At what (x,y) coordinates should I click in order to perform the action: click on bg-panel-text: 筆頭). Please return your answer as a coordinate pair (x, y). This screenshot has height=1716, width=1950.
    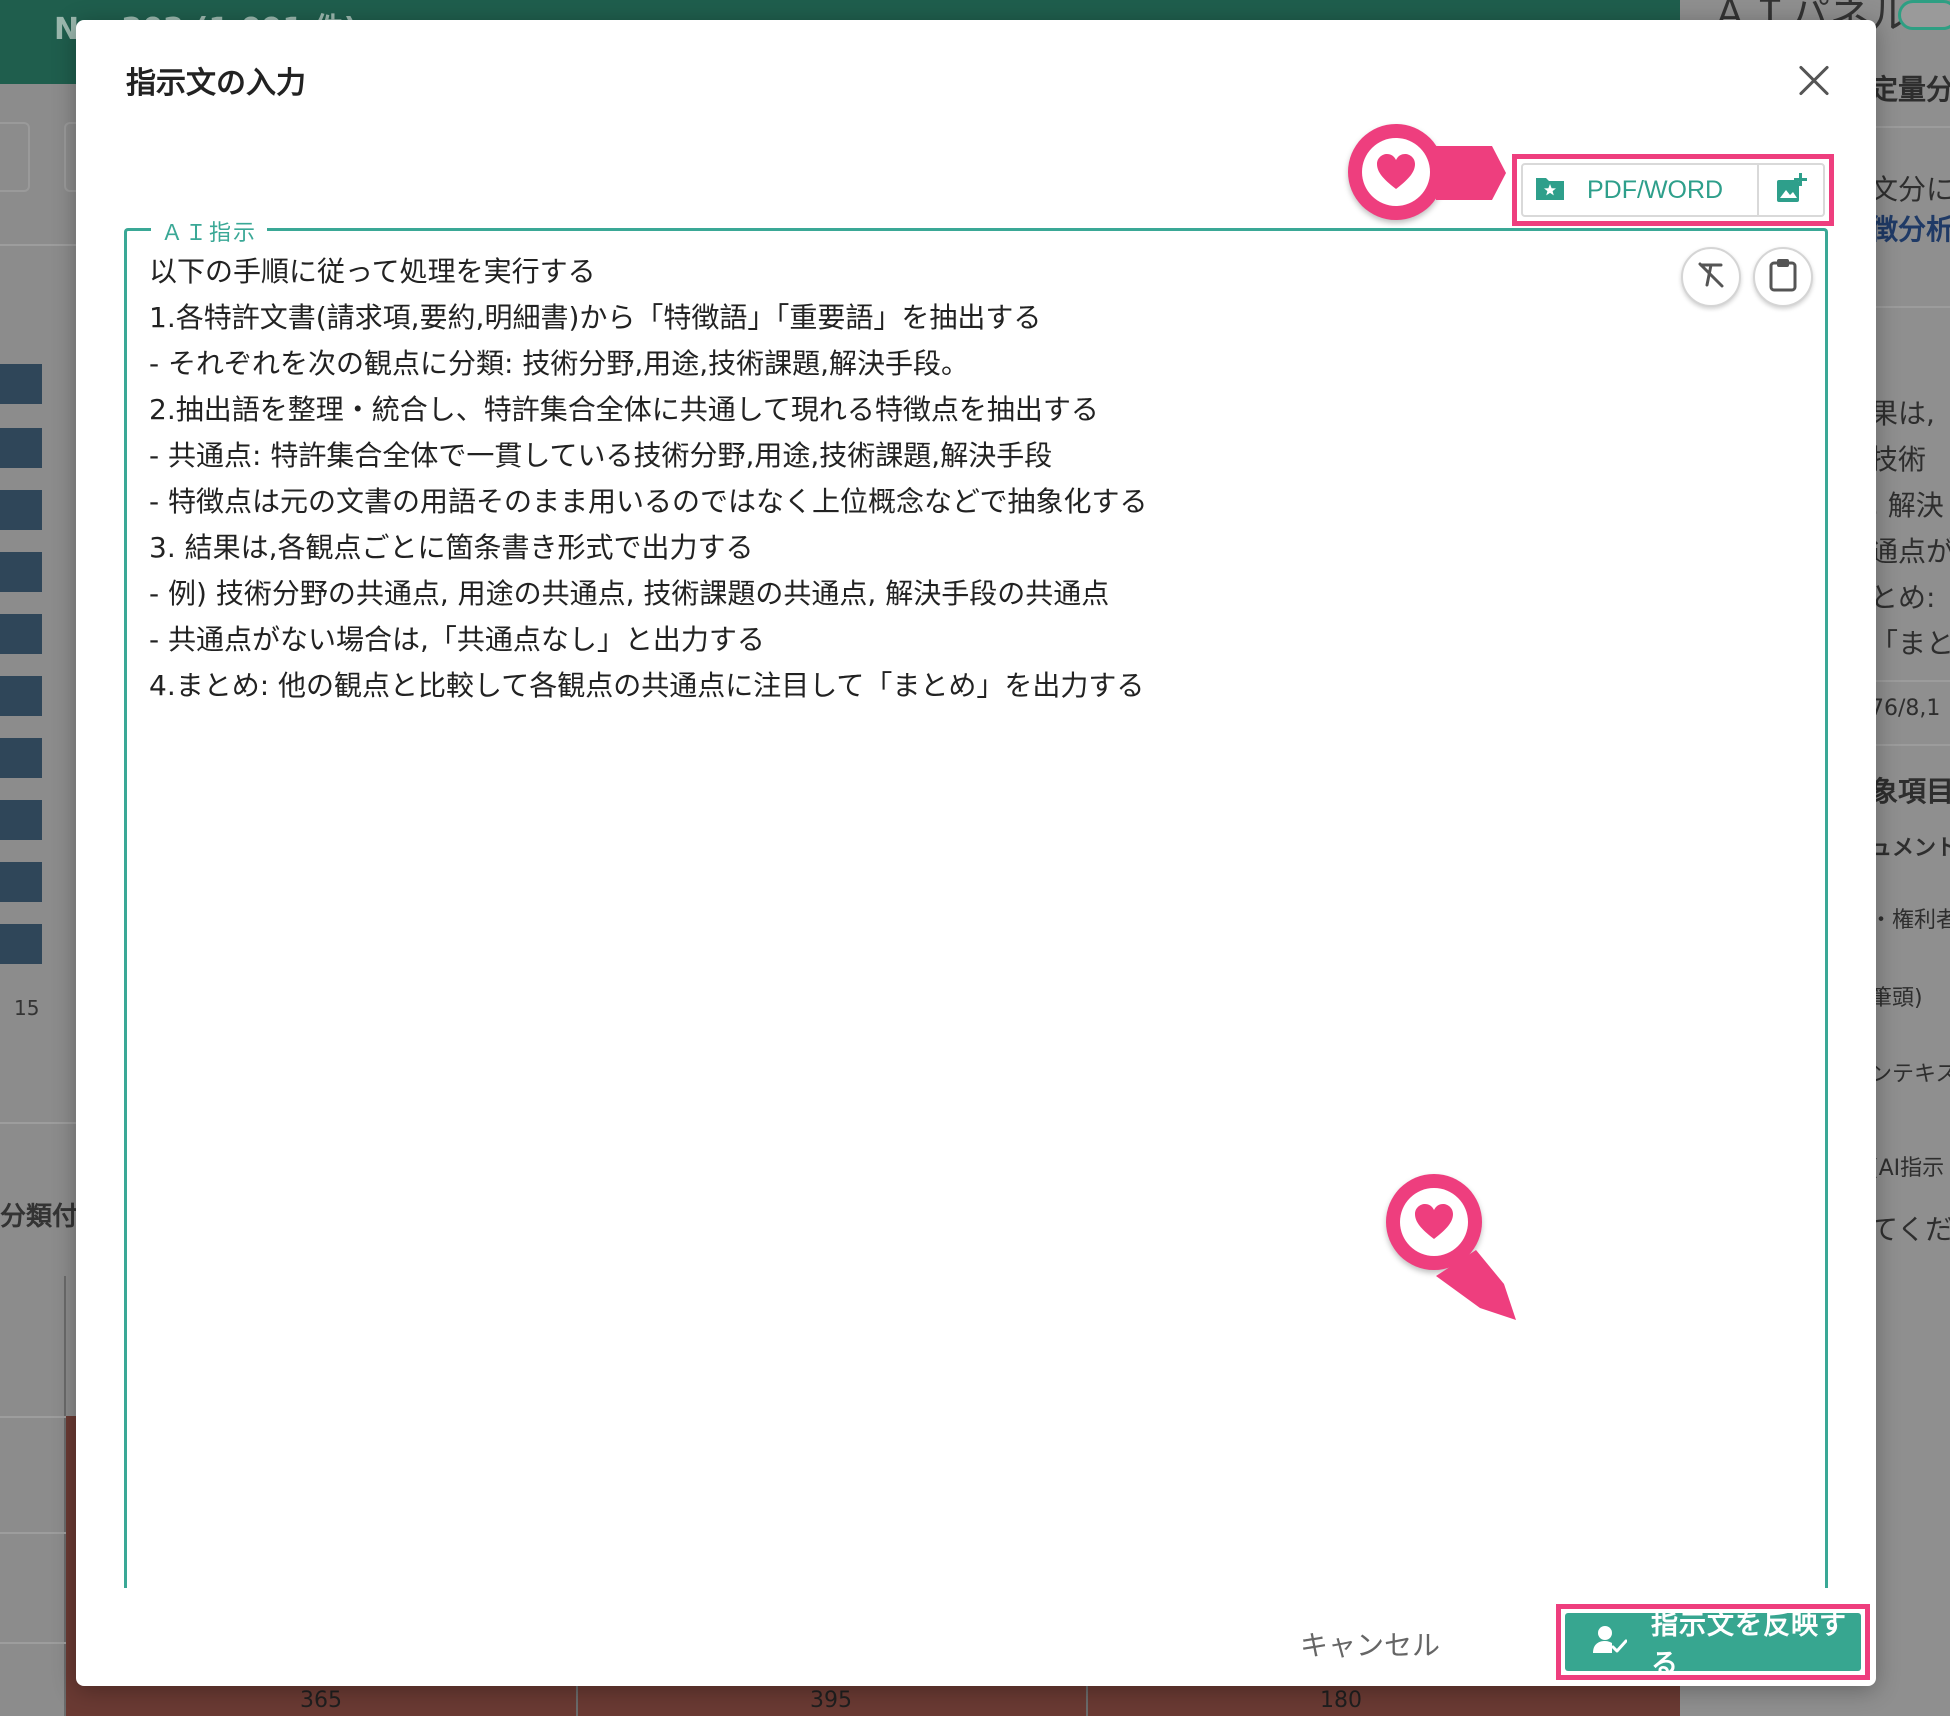
    Looking at the image, I should click on (1896, 998).